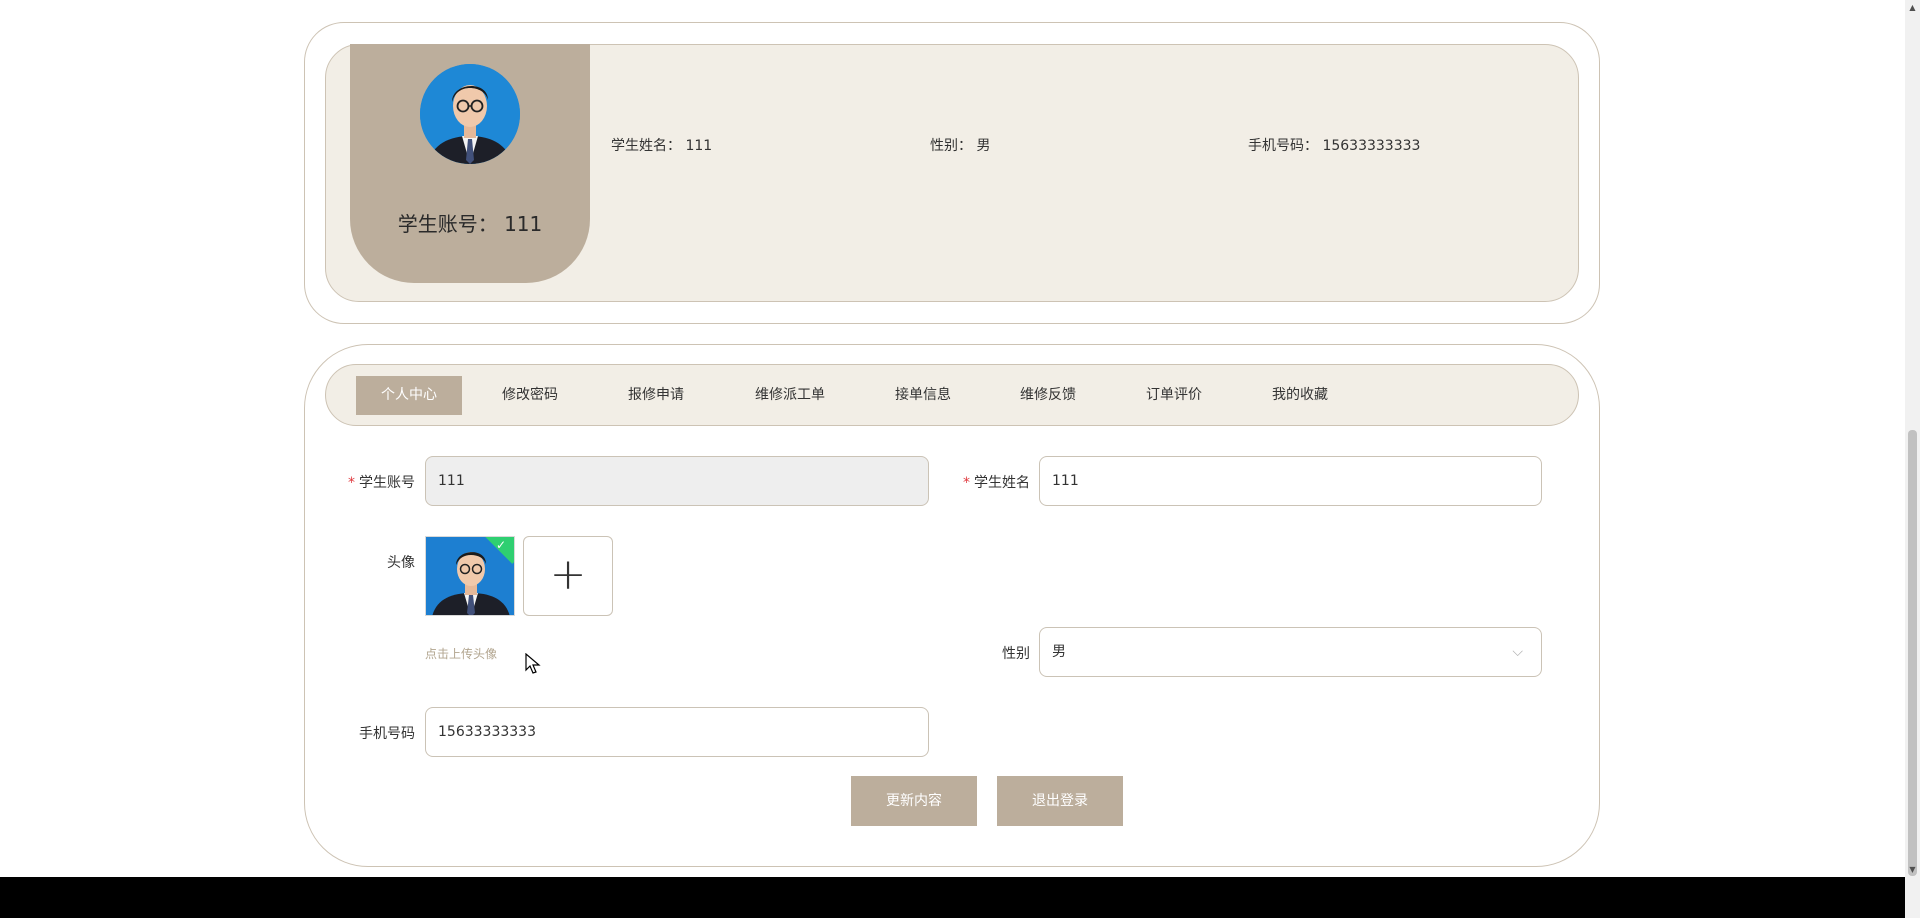  Describe the element at coordinates (1002, 483) in the screenshot. I see `name-label-text: 学生姓名` at that location.